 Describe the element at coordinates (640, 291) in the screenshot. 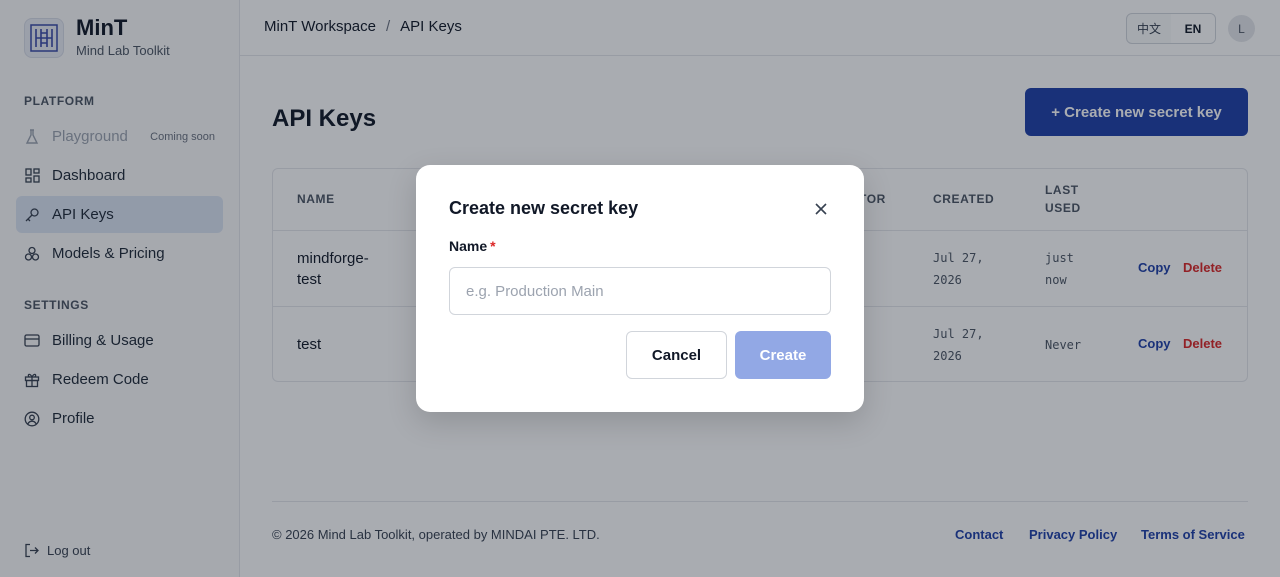

I see `key-name-input` at that location.